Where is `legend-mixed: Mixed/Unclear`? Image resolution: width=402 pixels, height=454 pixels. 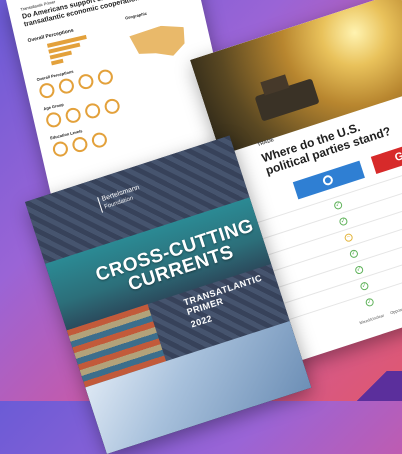
legend-mixed: Mixed/Unclear is located at coordinates (371, 319).